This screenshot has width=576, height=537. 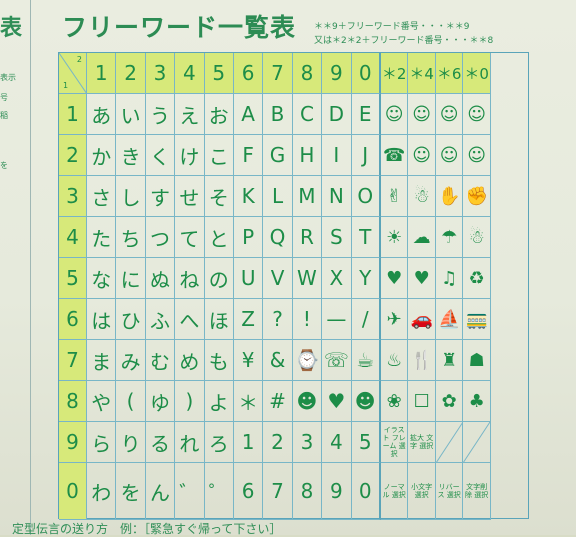 What do you see at coordinates (477, 319) in the screenshot?
I see `pictograph-cell: 🚃` at bounding box center [477, 319].